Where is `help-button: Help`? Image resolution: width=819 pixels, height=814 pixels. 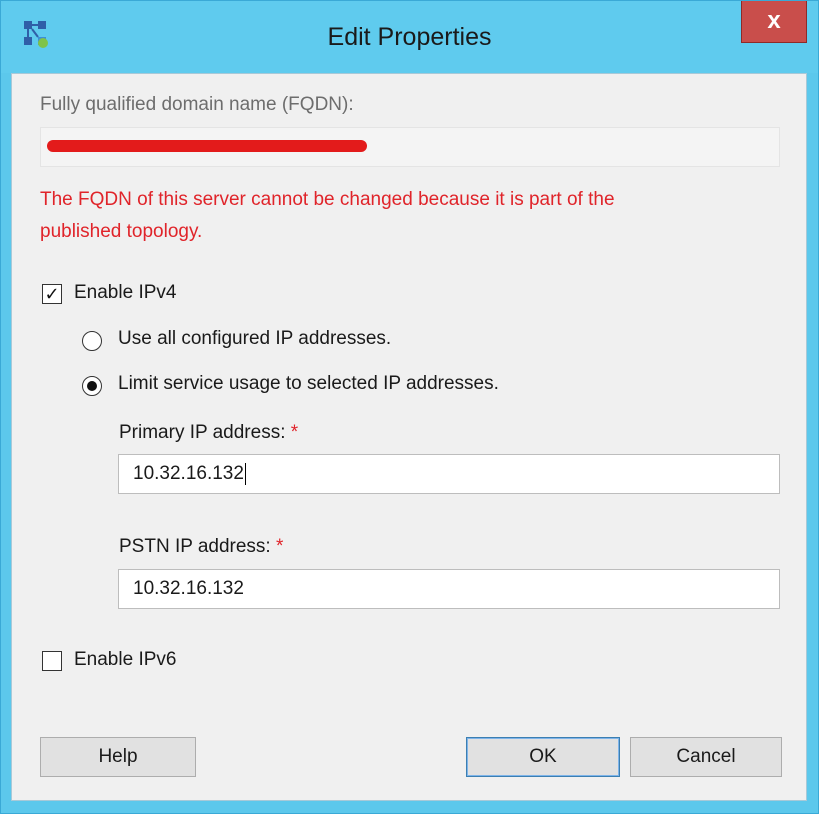 help-button: Help is located at coordinates (118, 757).